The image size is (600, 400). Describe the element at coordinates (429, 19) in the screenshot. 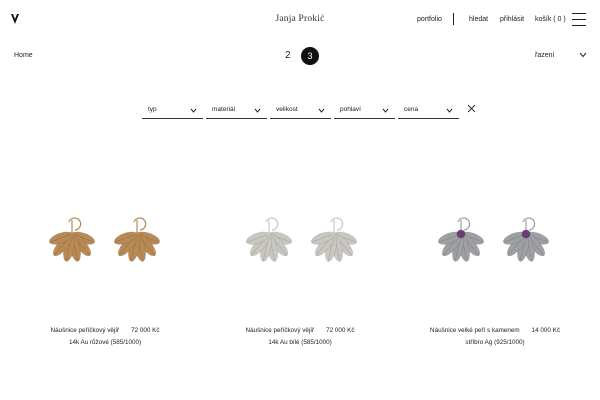

I see `nav-portfolio: portfolio` at that location.